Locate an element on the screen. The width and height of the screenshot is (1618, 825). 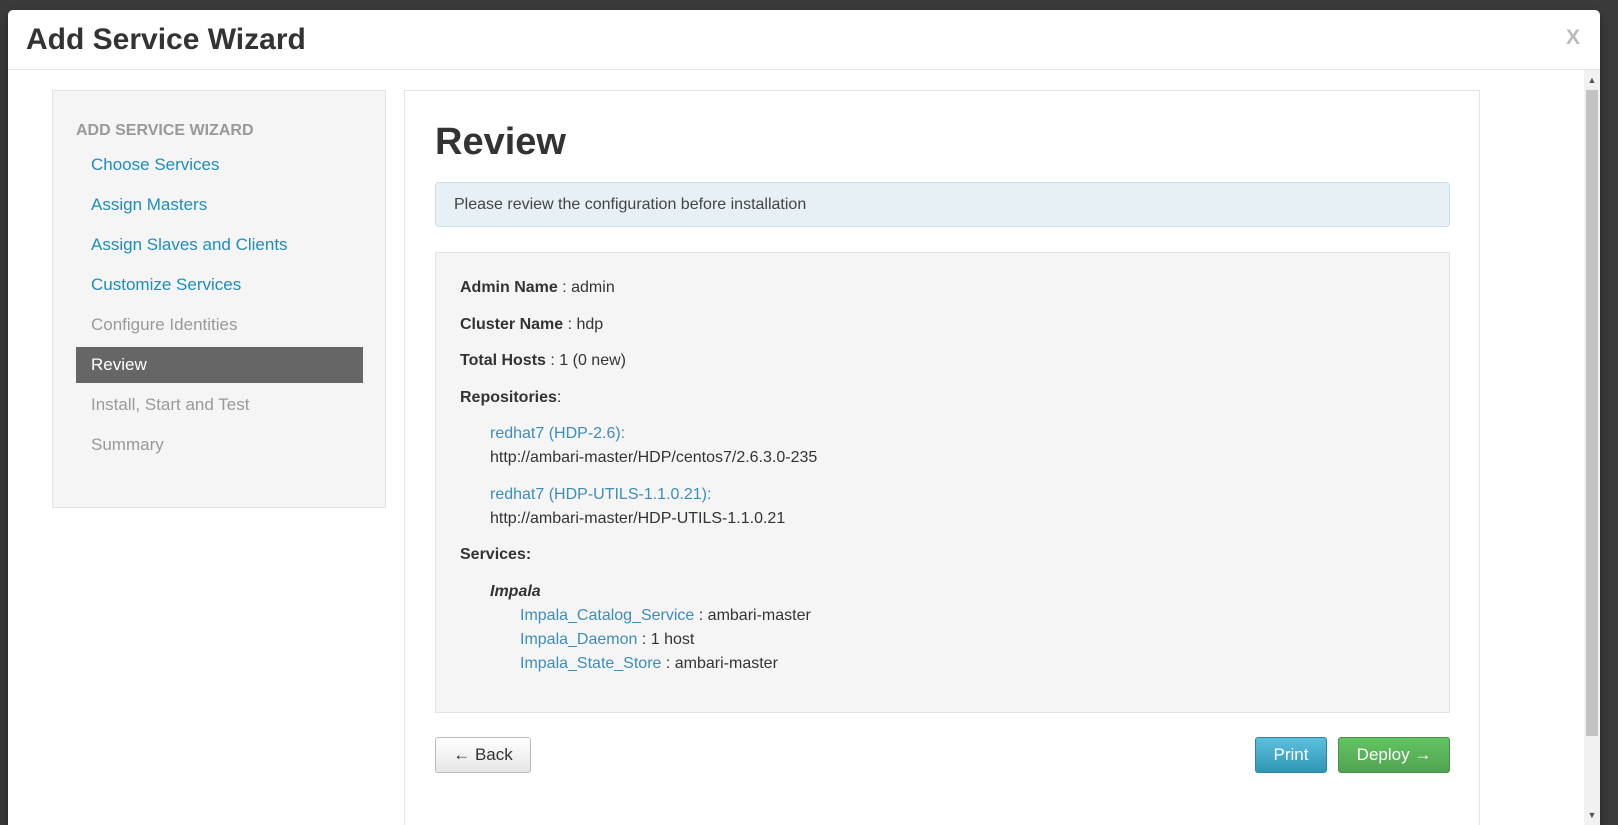
step-assign-masters: Assign Masters is located at coordinates (219, 205).